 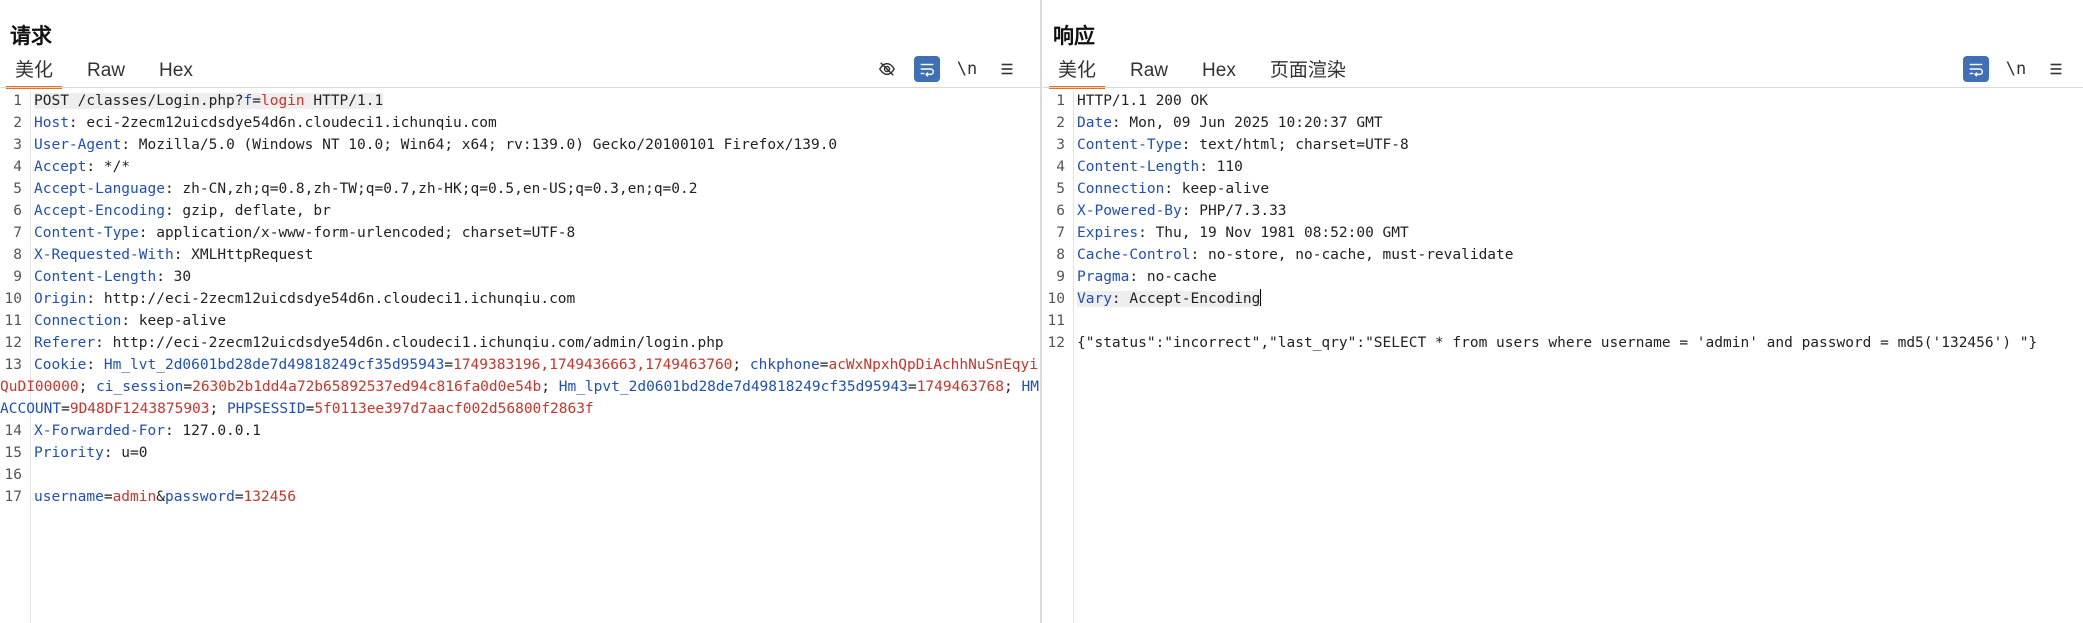 What do you see at coordinates (106, 72) in the screenshot?
I see `tab-request-raw: Raw` at bounding box center [106, 72].